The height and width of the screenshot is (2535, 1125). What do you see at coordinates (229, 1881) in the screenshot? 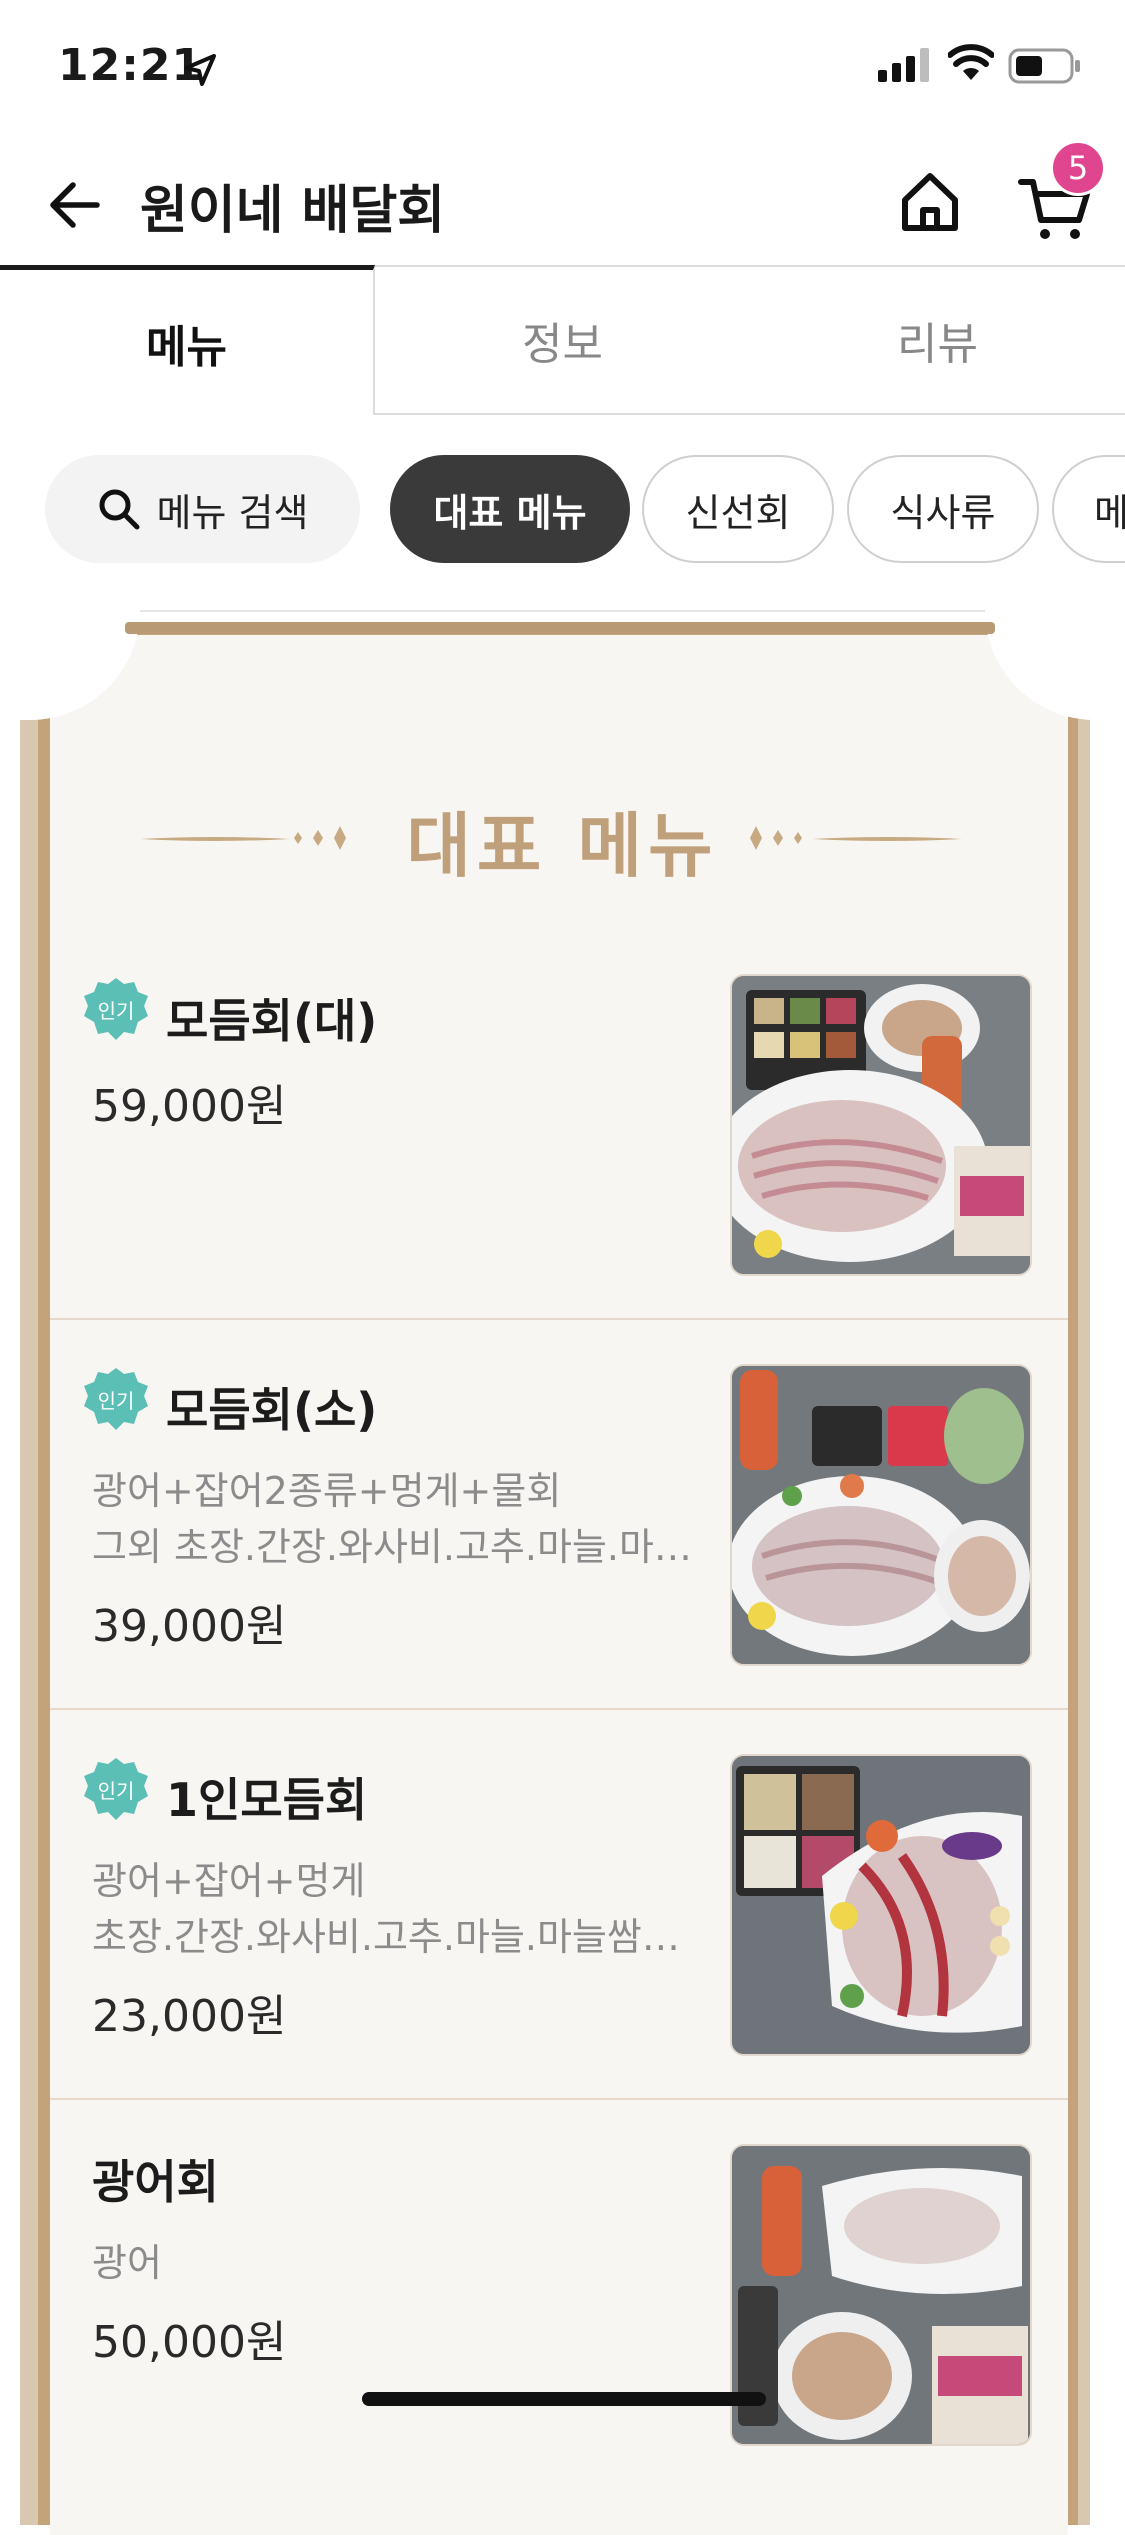
I see `menu-item-description: 광어+잡어+멍게` at bounding box center [229, 1881].